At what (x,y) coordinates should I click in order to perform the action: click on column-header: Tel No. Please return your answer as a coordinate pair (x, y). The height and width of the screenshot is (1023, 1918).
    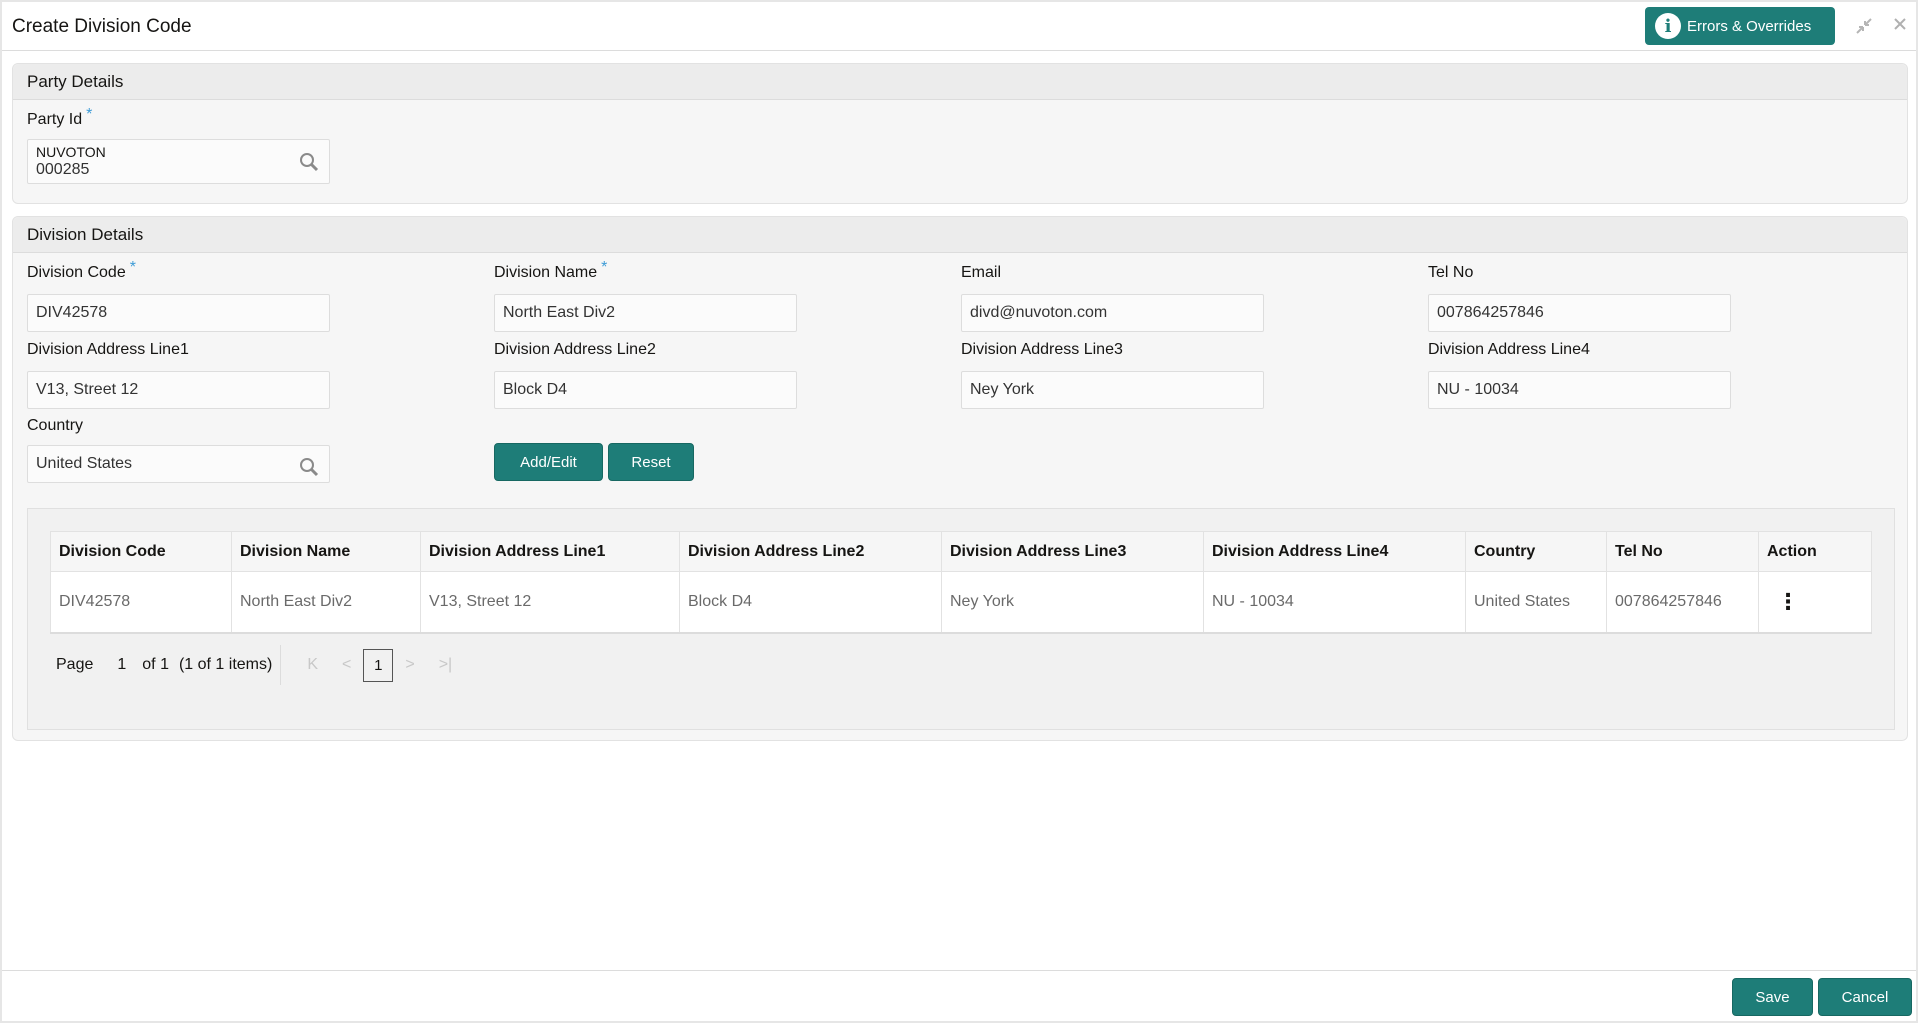
    Looking at the image, I should click on (1682, 551).